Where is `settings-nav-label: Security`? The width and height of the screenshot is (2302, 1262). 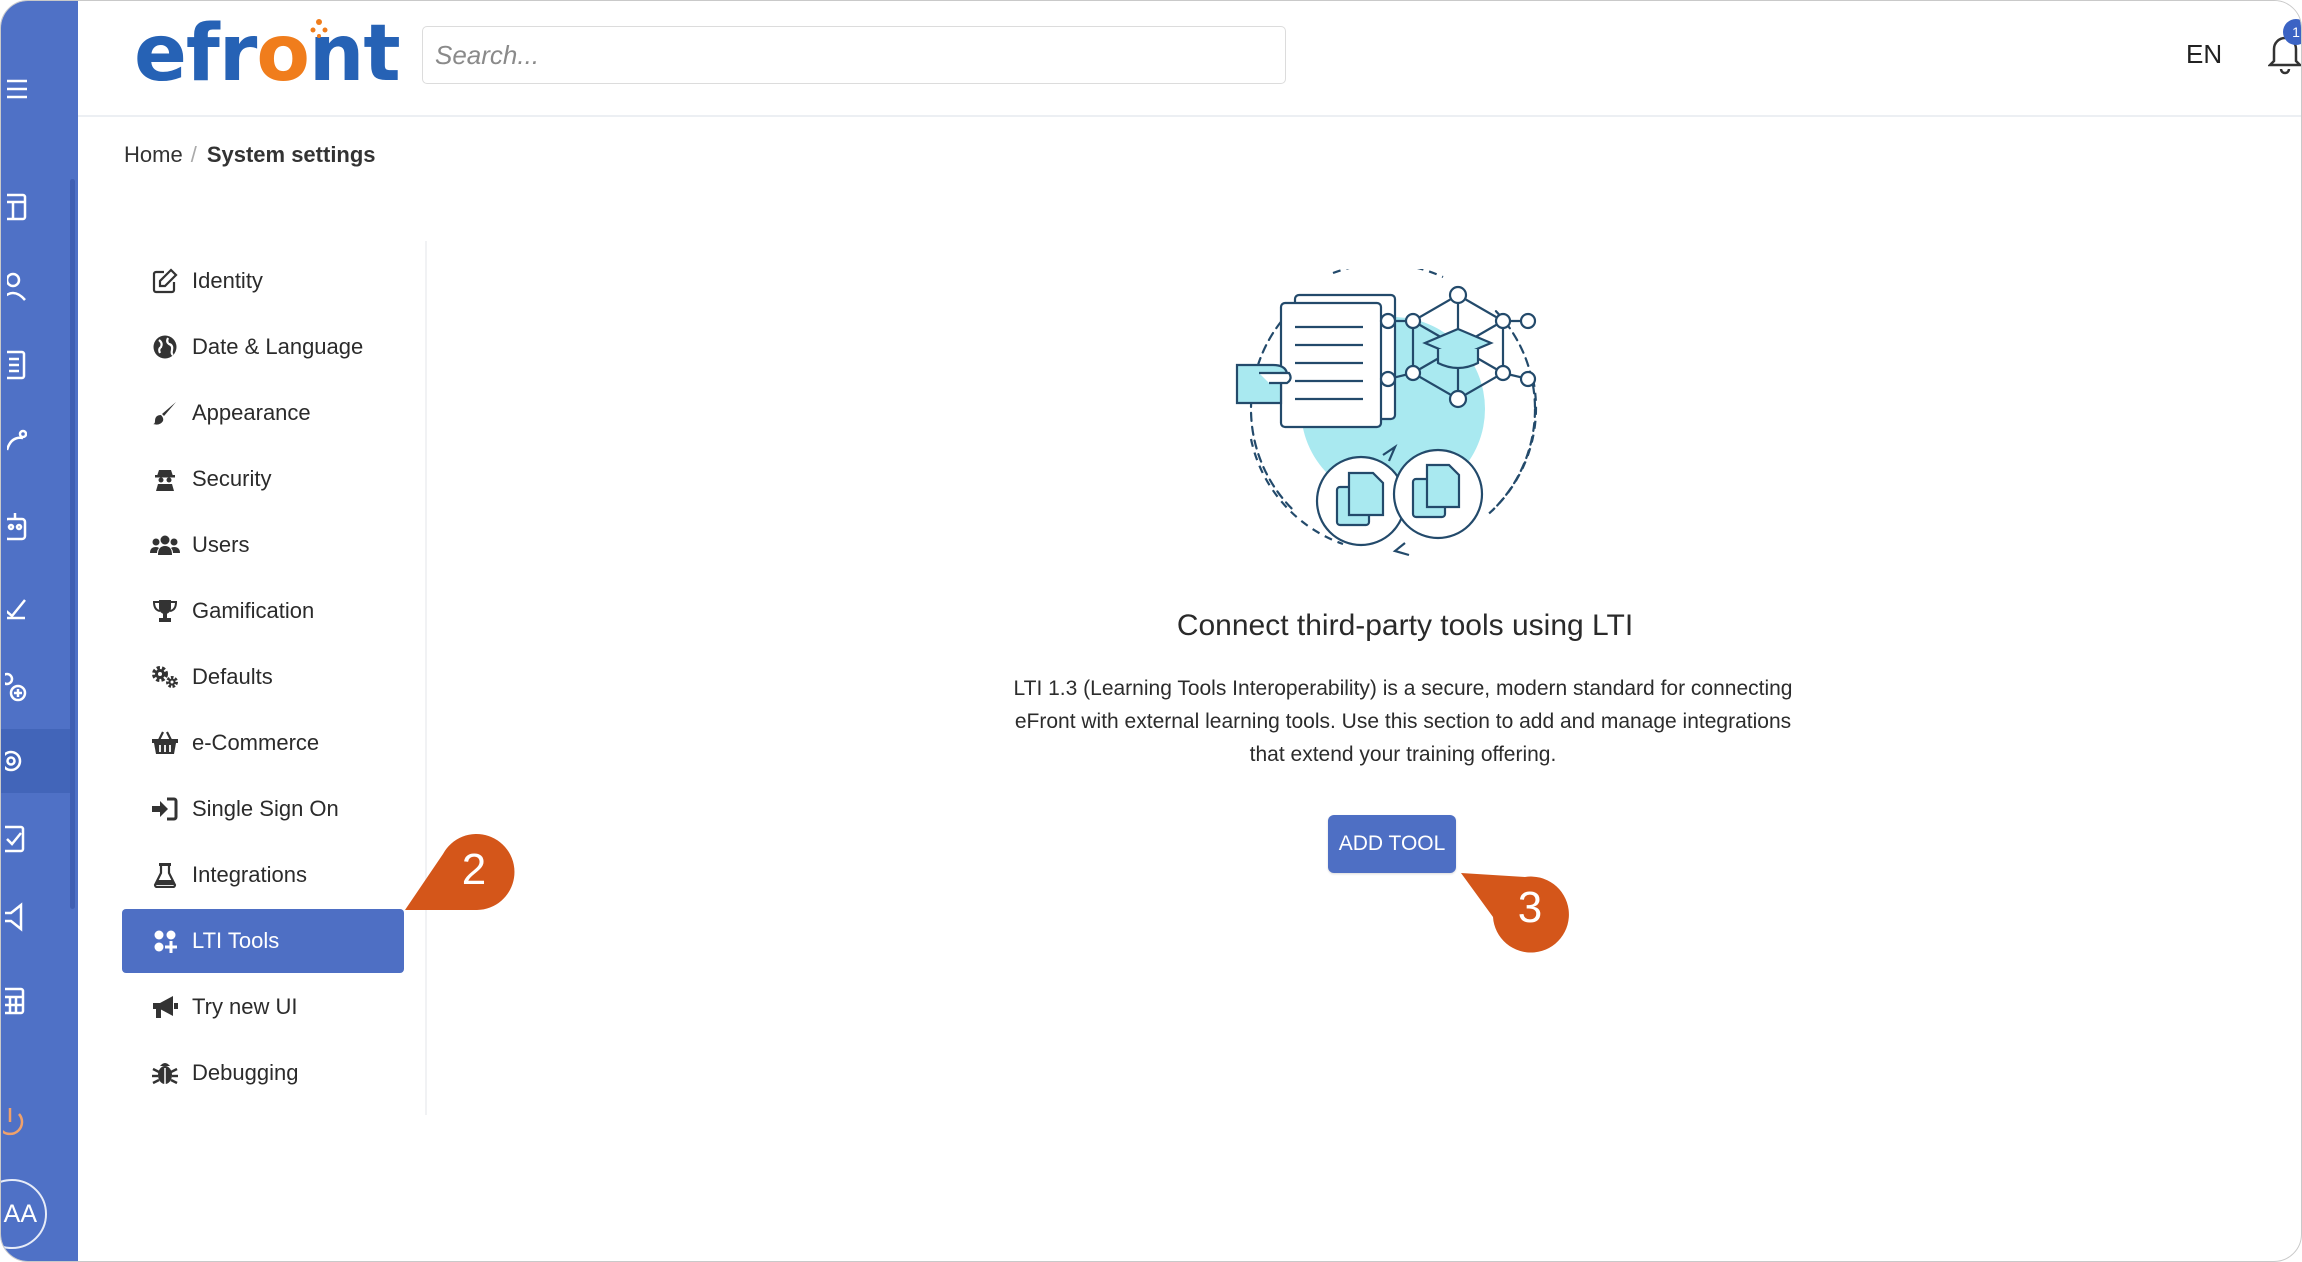
settings-nav-label: Security is located at coordinates (232, 478).